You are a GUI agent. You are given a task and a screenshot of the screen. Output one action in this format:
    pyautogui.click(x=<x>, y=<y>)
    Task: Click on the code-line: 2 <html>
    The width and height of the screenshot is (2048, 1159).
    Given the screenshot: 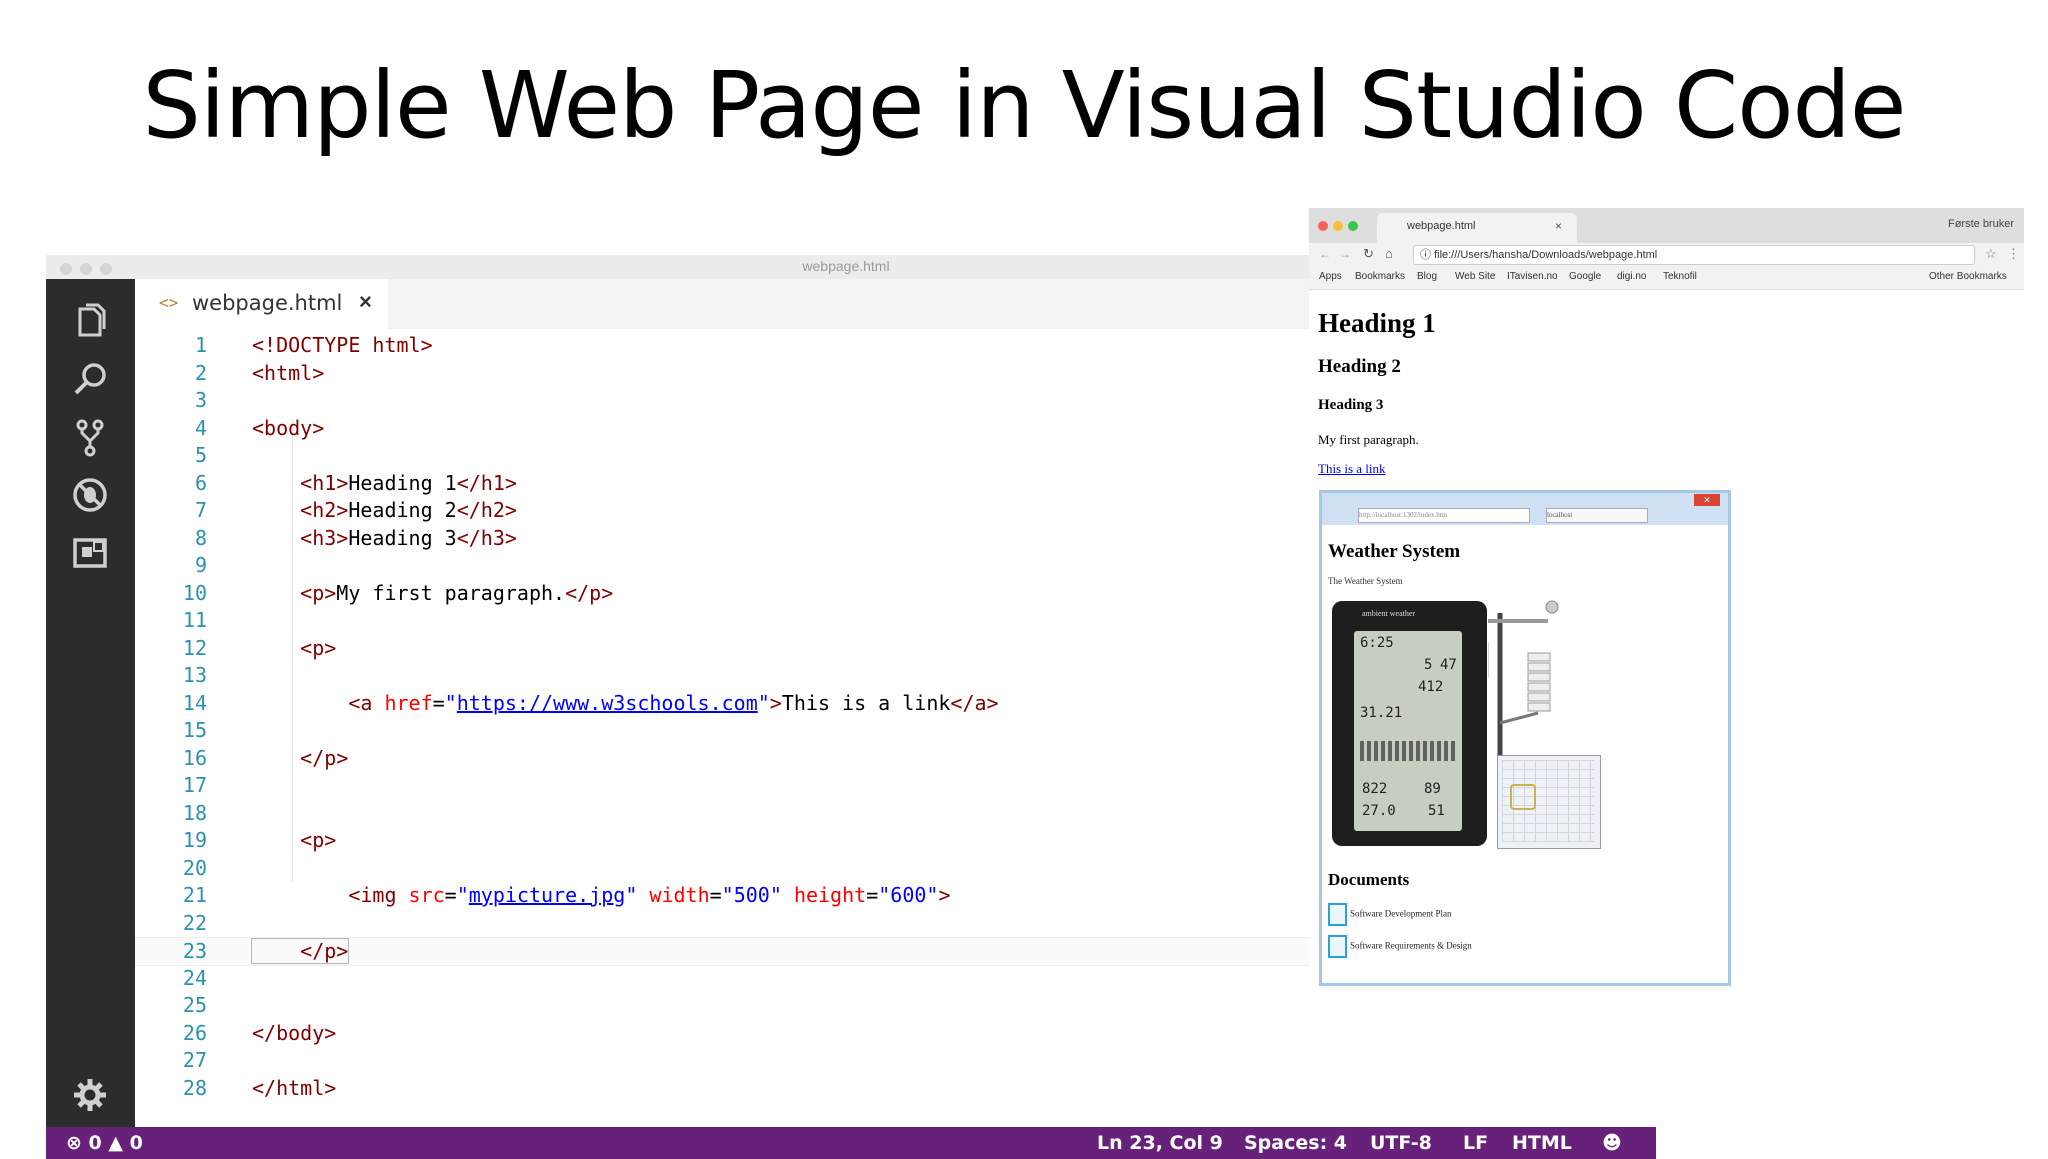 What is the action you would take?
    pyautogui.click(x=740, y=373)
    